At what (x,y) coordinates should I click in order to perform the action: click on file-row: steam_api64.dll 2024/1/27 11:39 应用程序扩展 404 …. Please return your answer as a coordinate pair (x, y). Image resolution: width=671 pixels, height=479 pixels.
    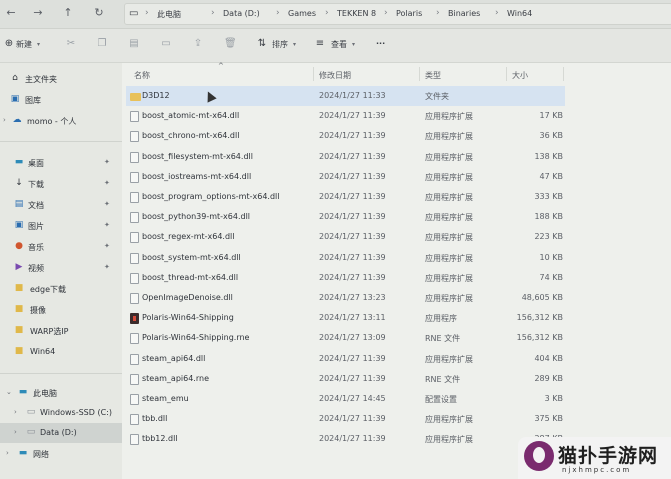
    Looking at the image, I should click on (345, 359).